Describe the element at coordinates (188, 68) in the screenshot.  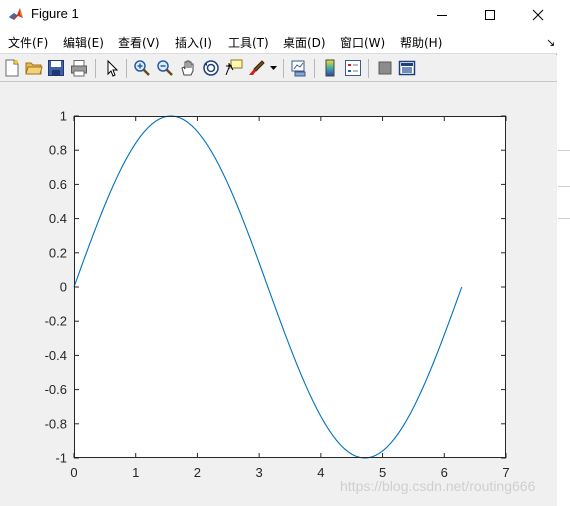
I see `pan-icon` at that location.